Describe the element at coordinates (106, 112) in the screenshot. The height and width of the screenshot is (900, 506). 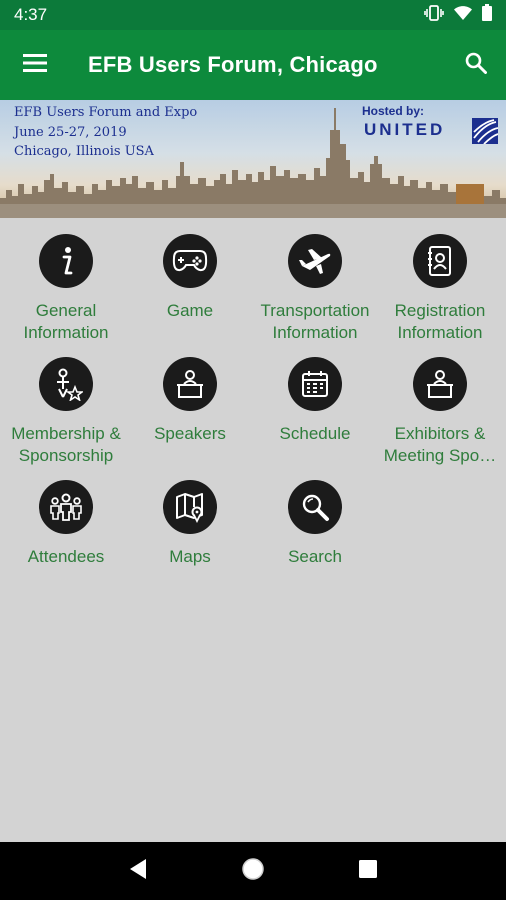
I see `banner-event-name: EFB Users Forum and Expo` at that location.